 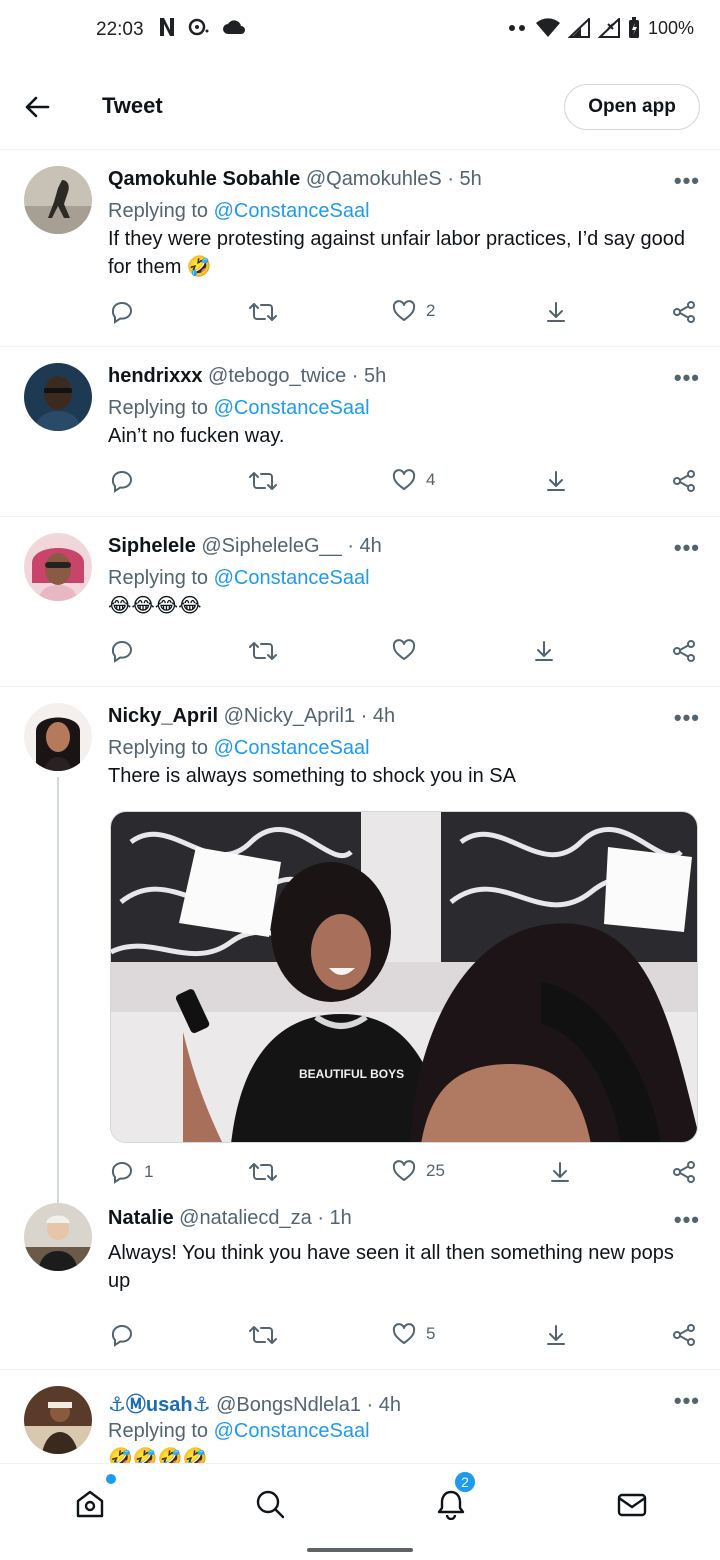 What do you see at coordinates (141, 1218) in the screenshot?
I see `author-name: Natalie` at bounding box center [141, 1218].